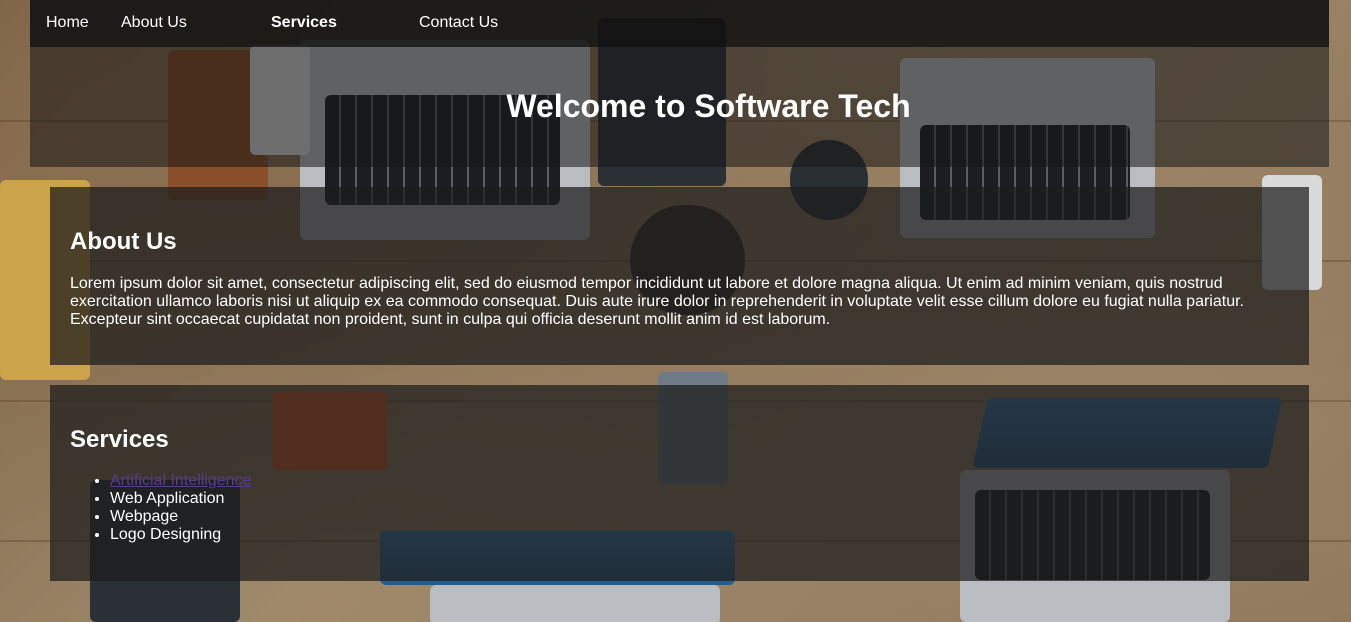  What do you see at coordinates (67, 23) in the screenshot?
I see `nav-home-link: Home` at bounding box center [67, 23].